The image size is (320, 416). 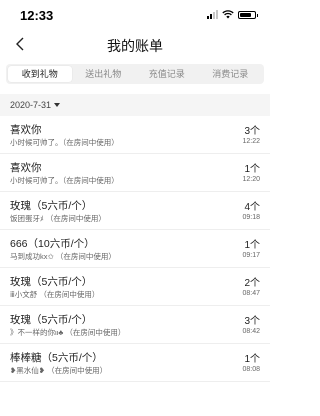 What do you see at coordinates (56, 358) in the screenshot?
I see `gift-name: 棒棒糖（5六币/个）` at bounding box center [56, 358].